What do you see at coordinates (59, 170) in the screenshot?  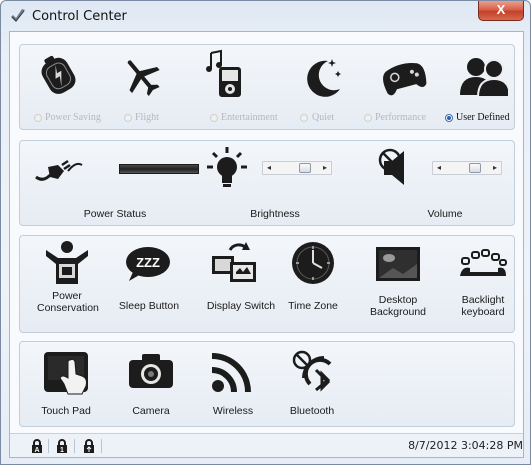 I see `power-plug-icon` at bounding box center [59, 170].